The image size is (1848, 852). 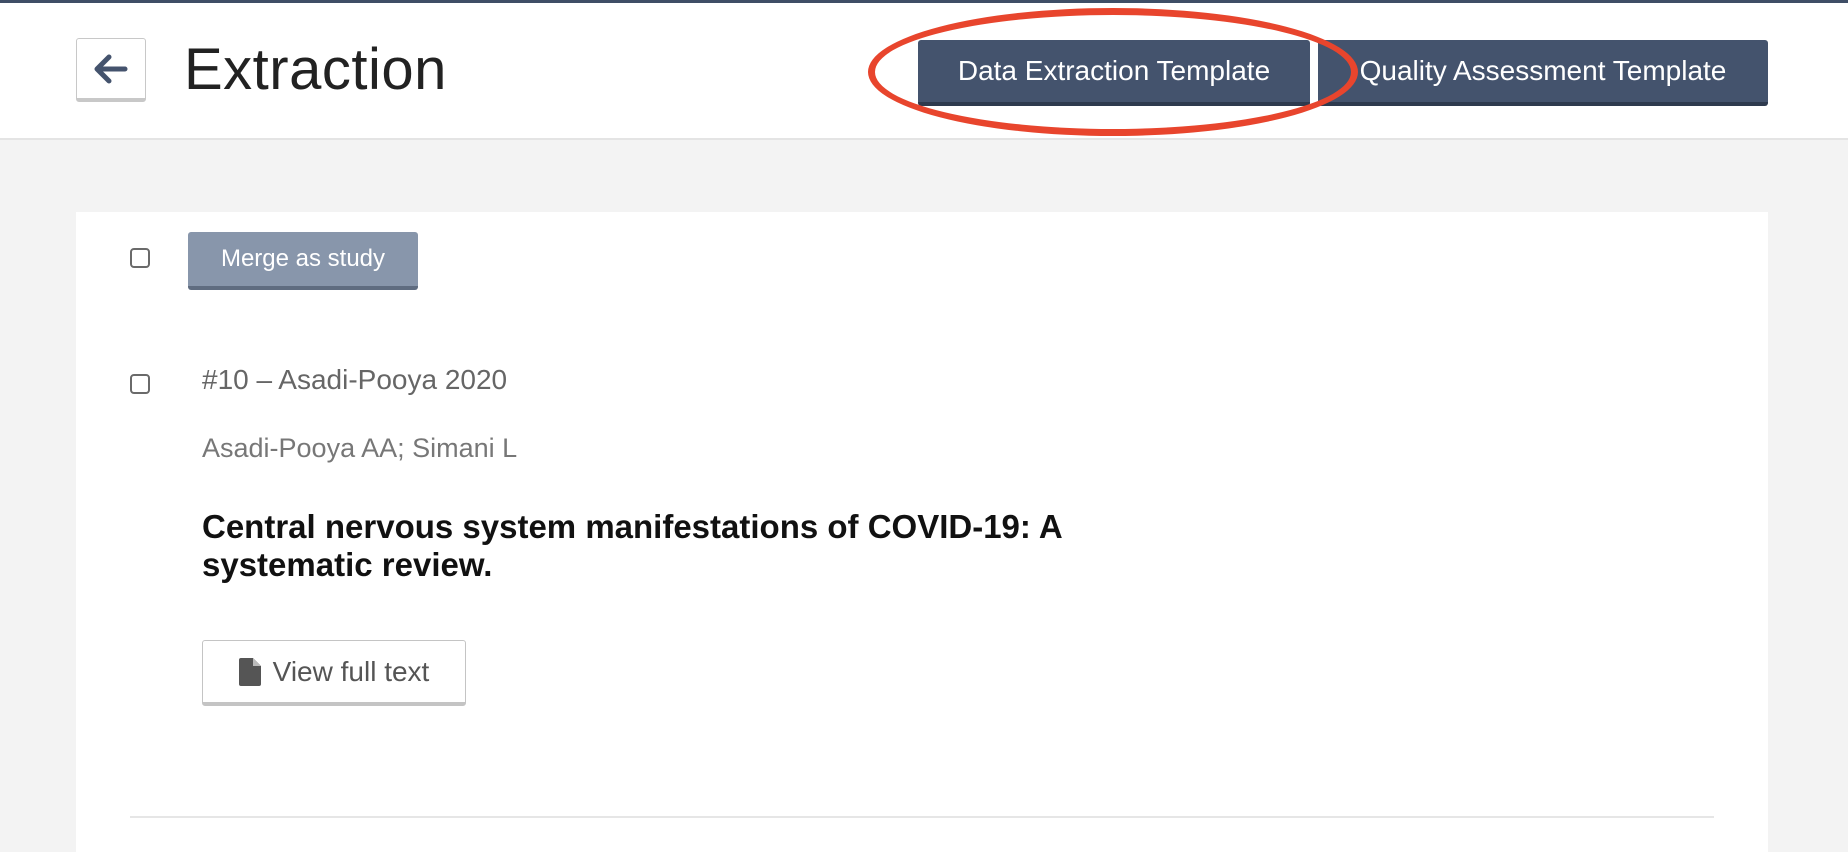 What do you see at coordinates (355, 379) in the screenshot?
I see `reference-id: #10 – Asadi-Pooya 2020` at bounding box center [355, 379].